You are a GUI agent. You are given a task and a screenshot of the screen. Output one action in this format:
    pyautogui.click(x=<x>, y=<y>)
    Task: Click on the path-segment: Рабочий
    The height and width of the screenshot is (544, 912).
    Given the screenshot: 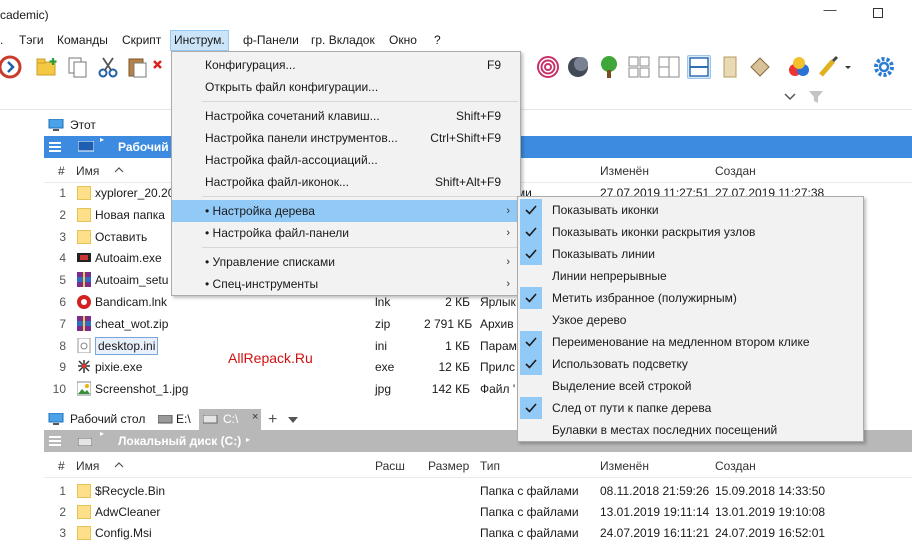 What is the action you would take?
    pyautogui.click(x=143, y=147)
    